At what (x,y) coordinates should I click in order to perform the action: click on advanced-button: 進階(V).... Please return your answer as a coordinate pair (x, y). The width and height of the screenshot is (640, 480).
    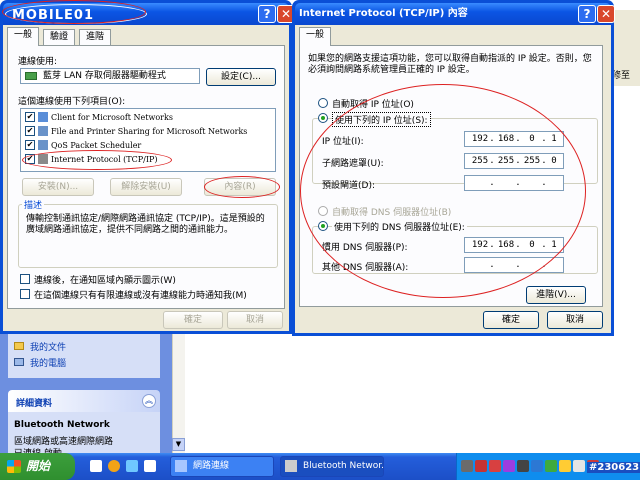
    Looking at the image, I should click on (556, 295).